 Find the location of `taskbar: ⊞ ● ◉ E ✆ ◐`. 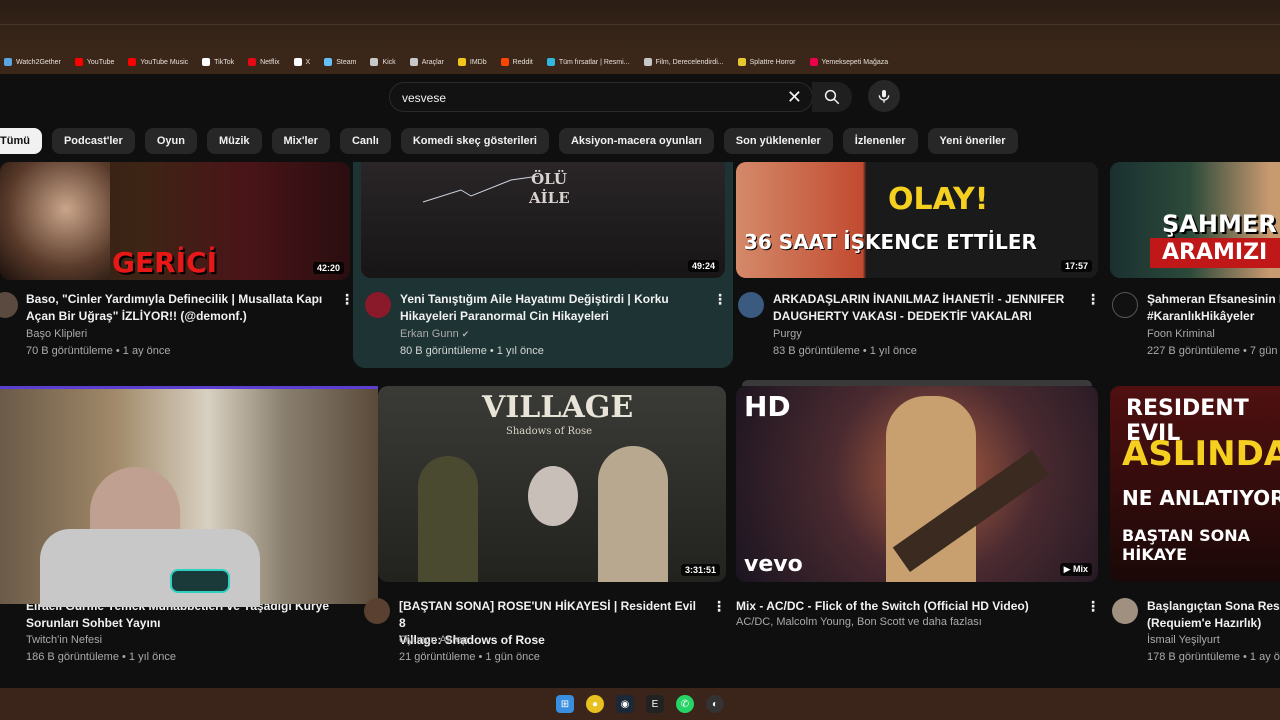

taskbar: ⊞ ● ◉ E ✆ ◐ is located at coordinates (640, 704).